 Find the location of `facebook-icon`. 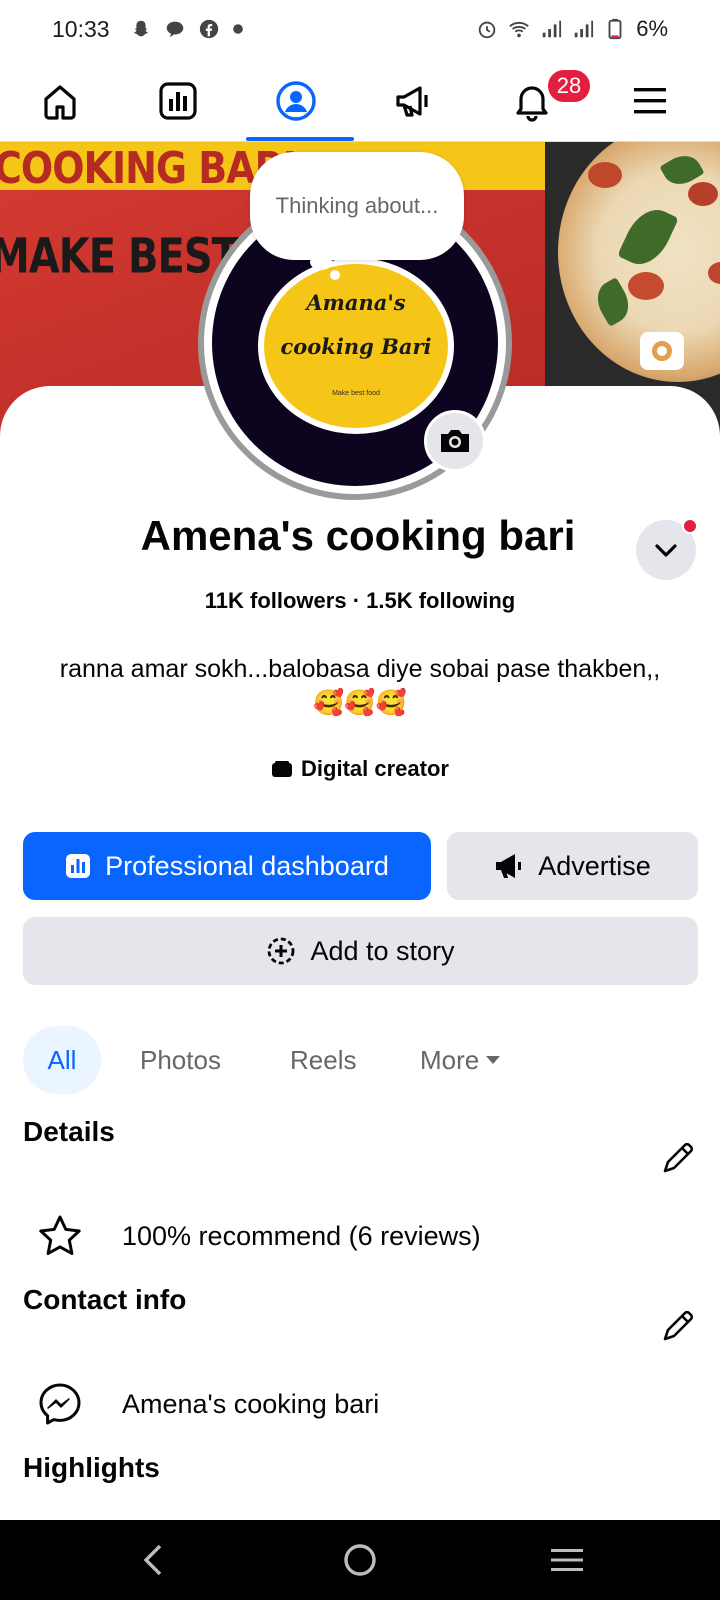

facebook-icon is located at coordinates (209, 29).